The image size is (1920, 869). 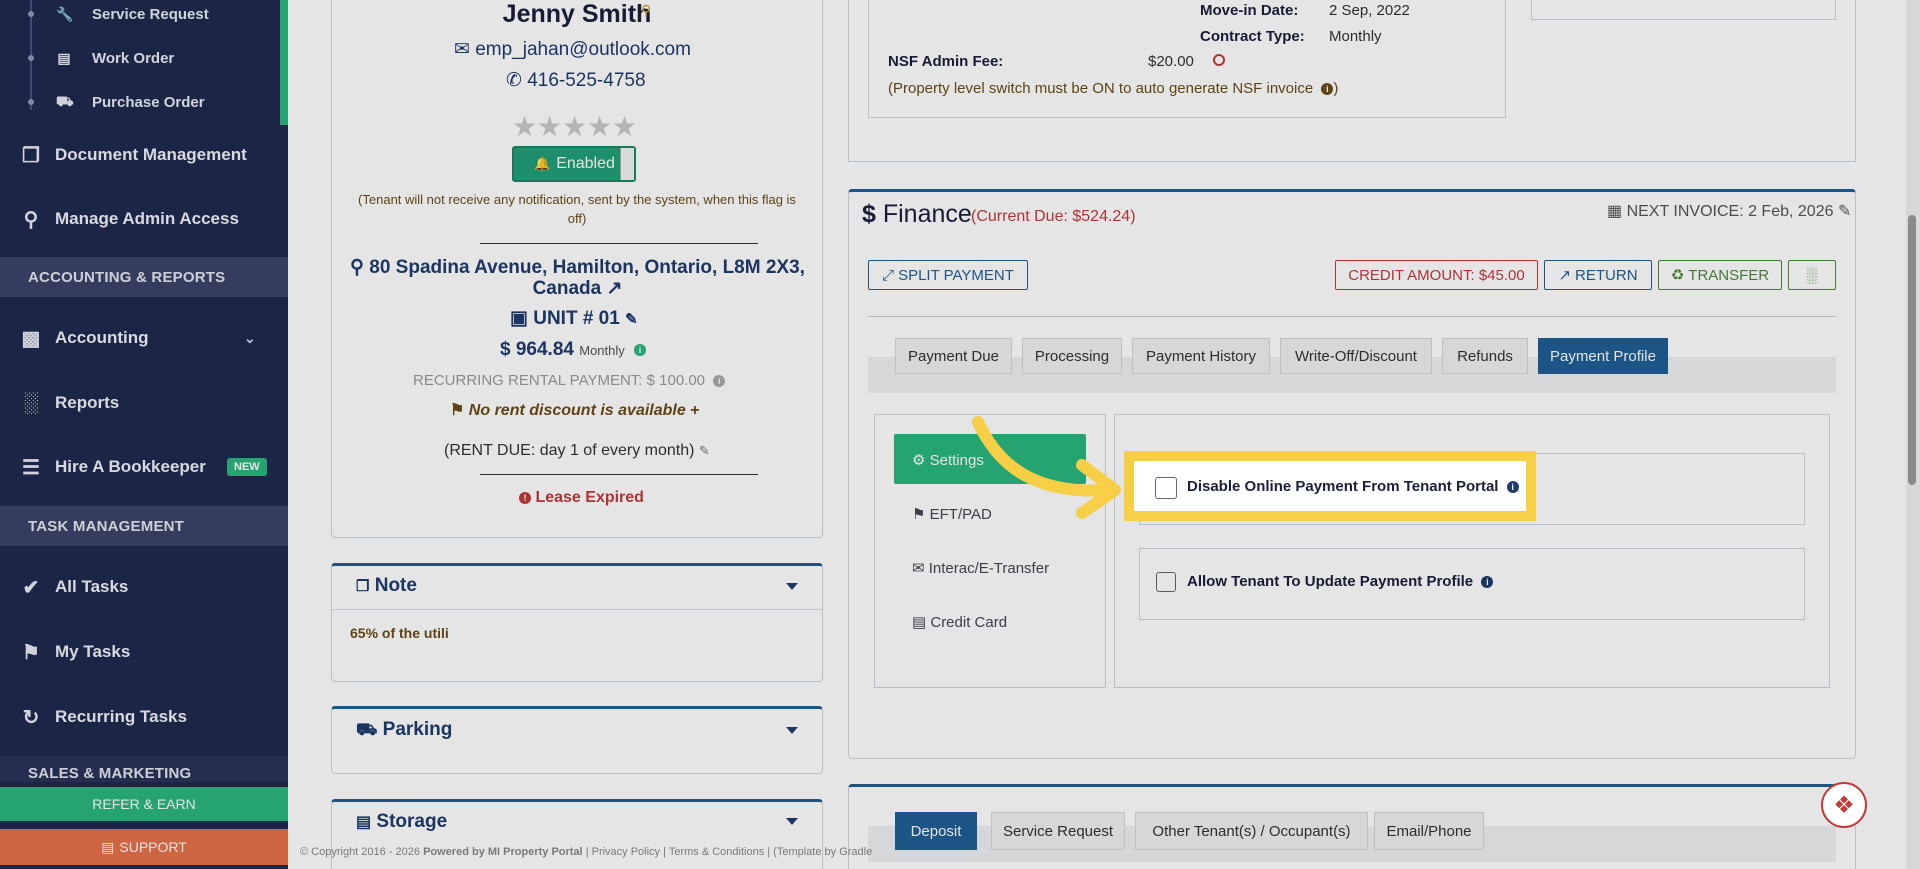 I want to click on unit-number: ▣ UNIT # 01 ✎, so click(x=574, y=318).